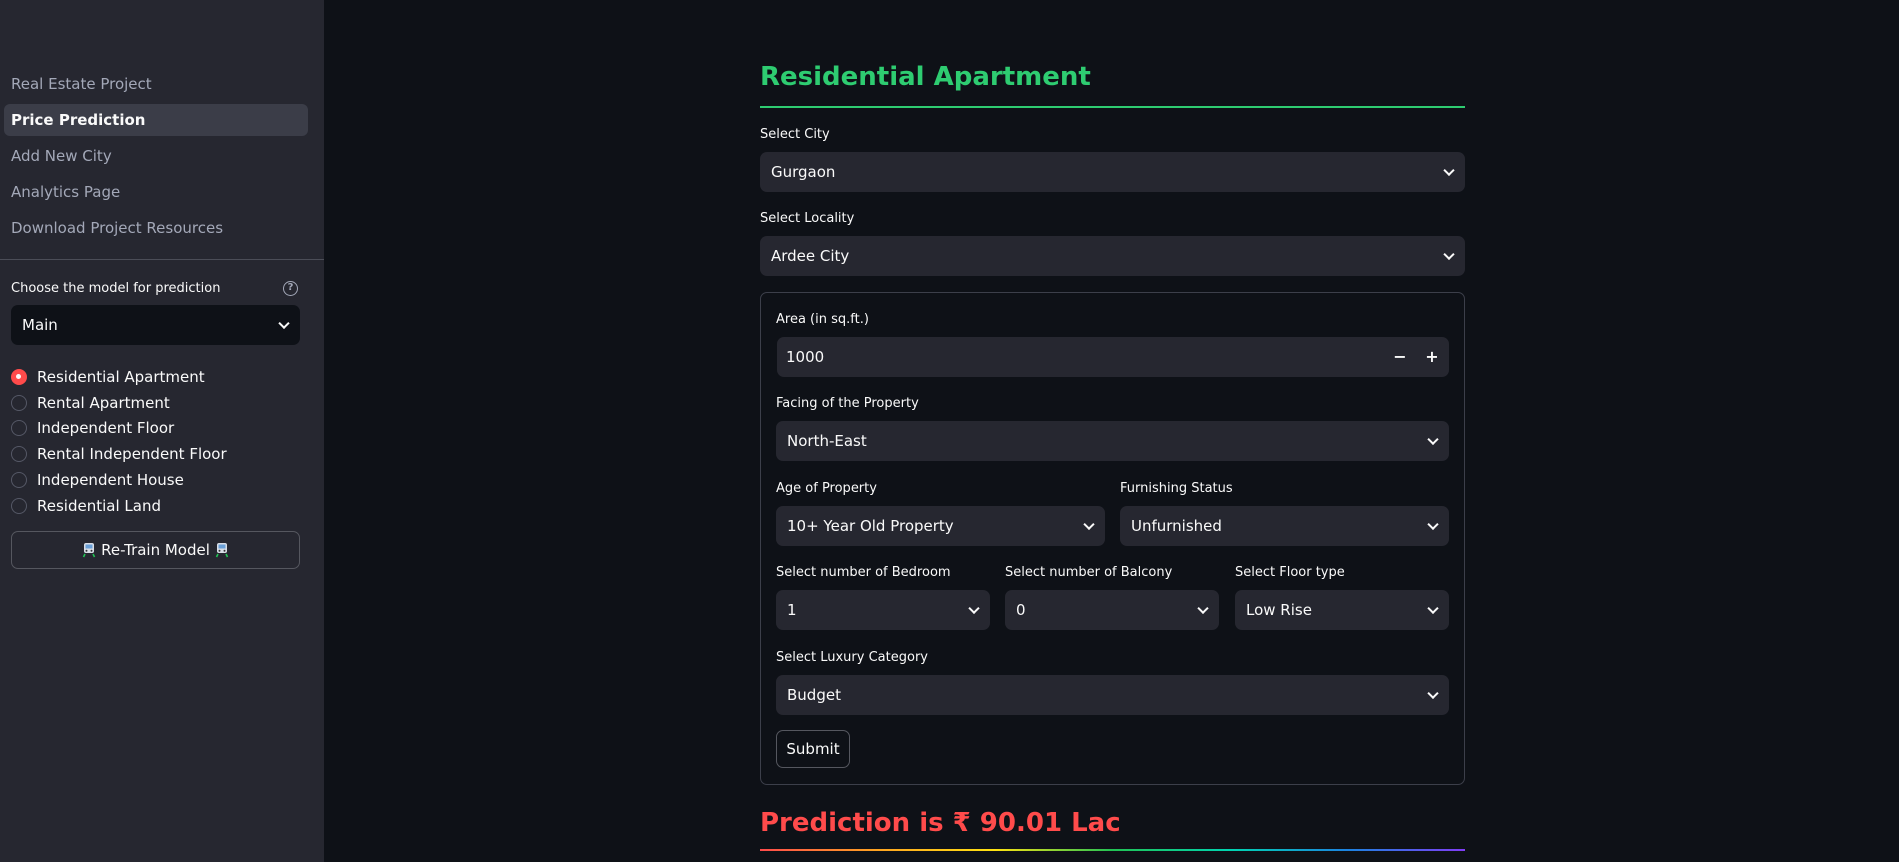  What do you see at coordinates (156, 84) in the screenshot?
I see `nav-item-real-estate-project: Real Estate Project` at bounding box center [156, 84].